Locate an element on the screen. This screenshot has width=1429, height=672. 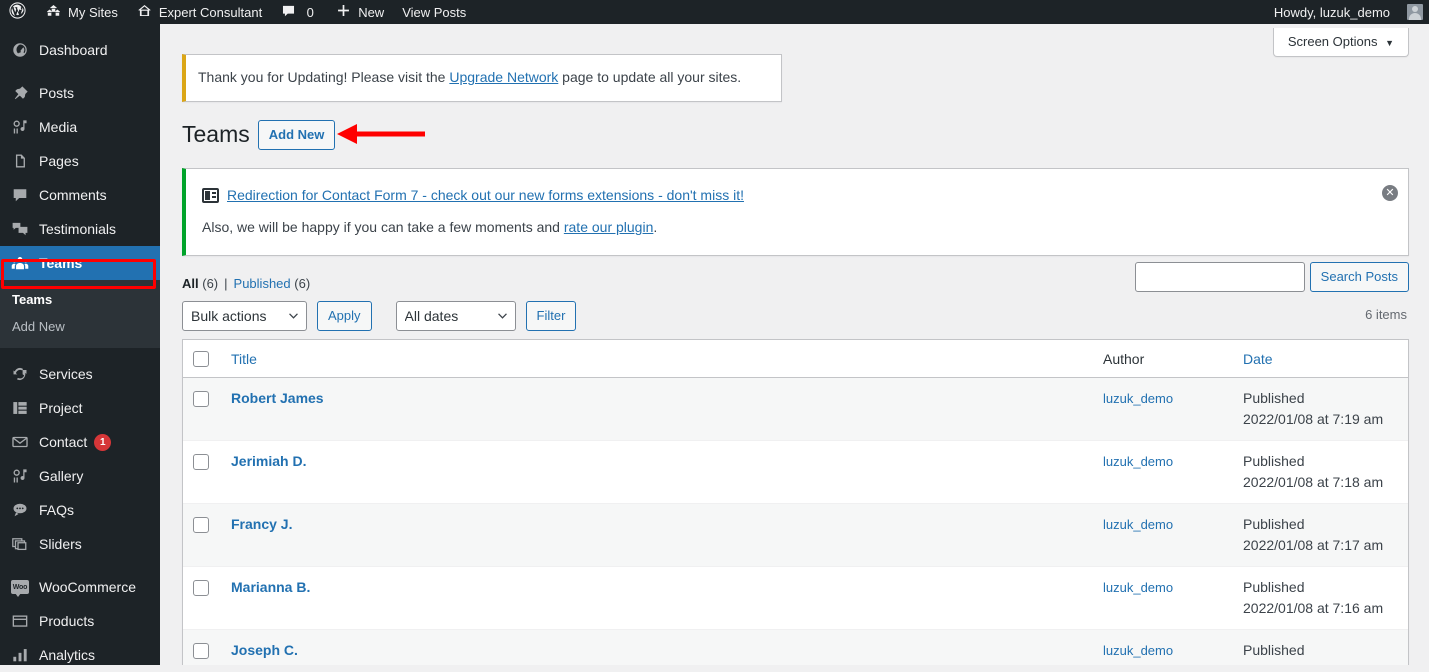
row-author-cell: luzuk_demo is located at coordinates (1163, 410).